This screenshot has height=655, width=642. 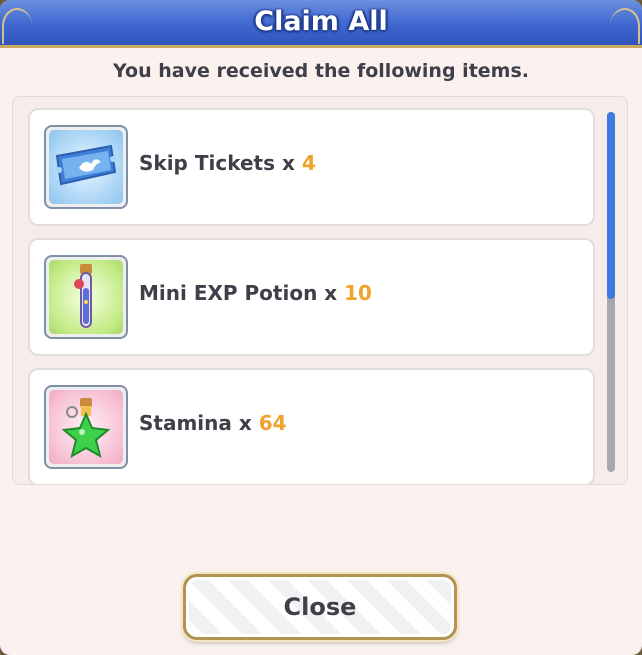 I want to click on scrollbar, so click(x=611, y=292).